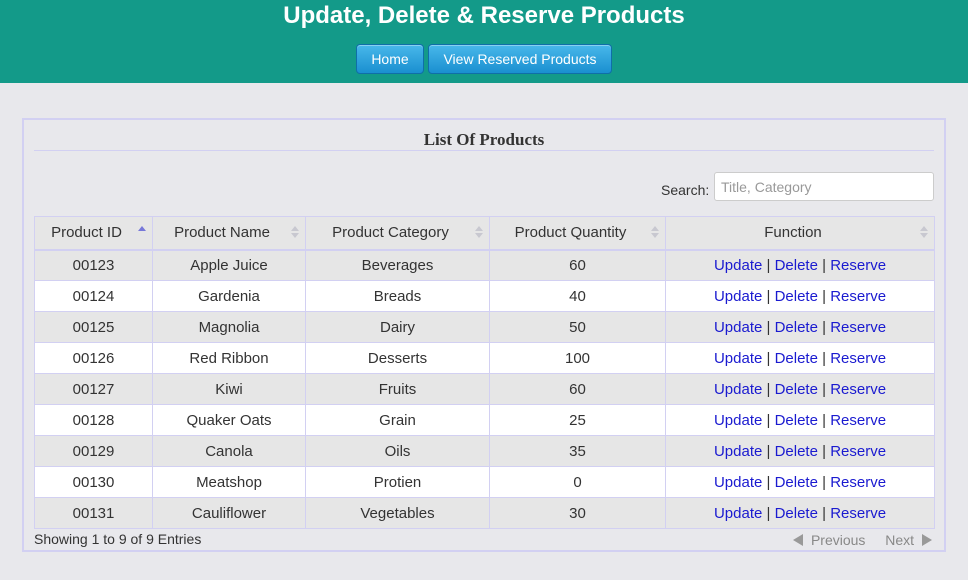 The image size is (968, 580). I want to click on nav-bar: Home View Reserved Products, so click(484, 59).